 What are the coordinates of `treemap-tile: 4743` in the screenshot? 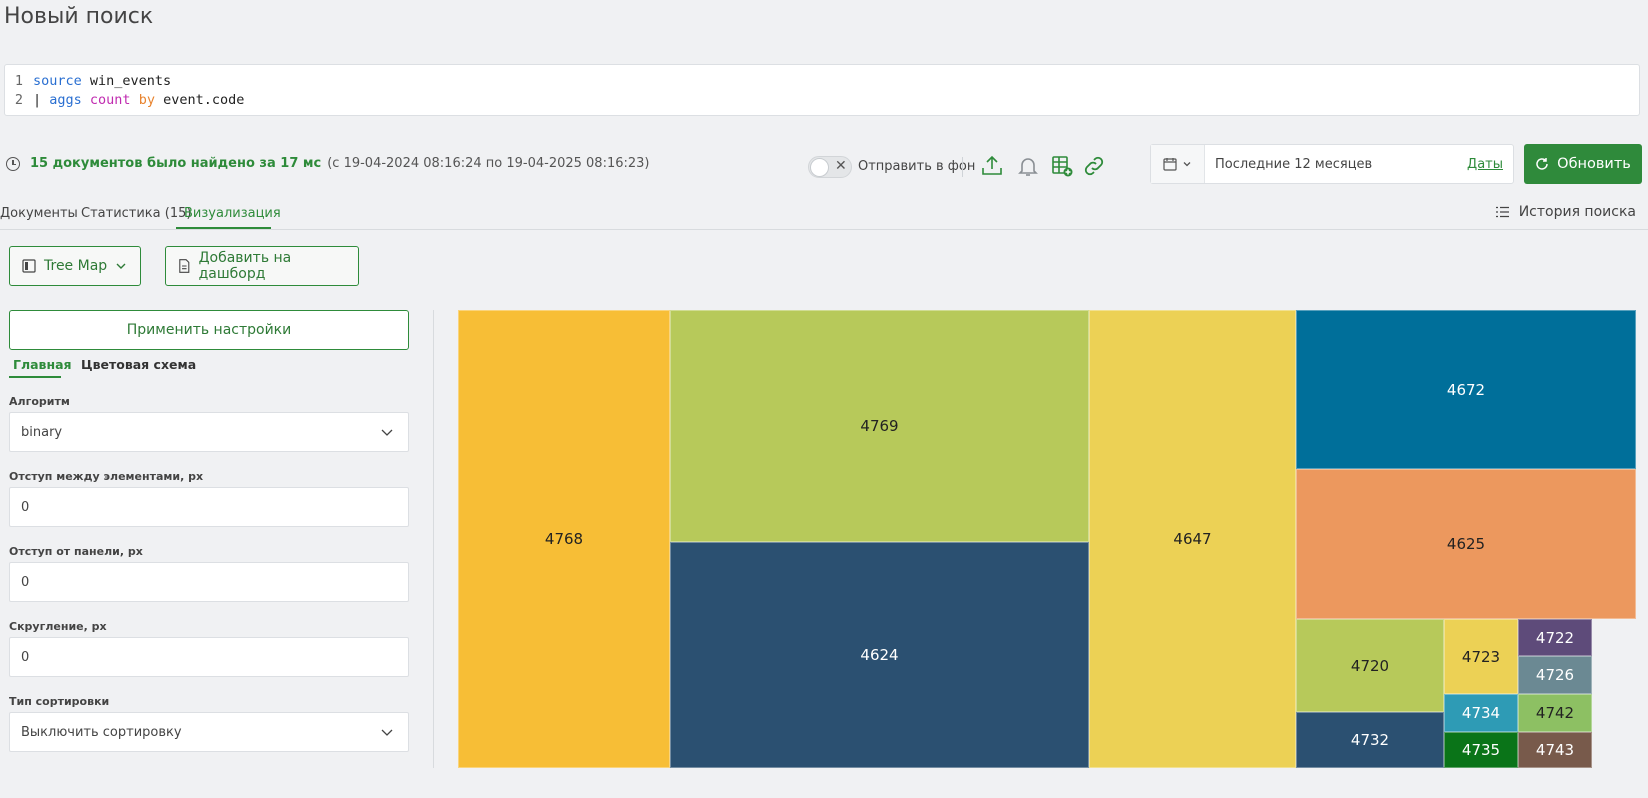 It's located at (1555, 750).